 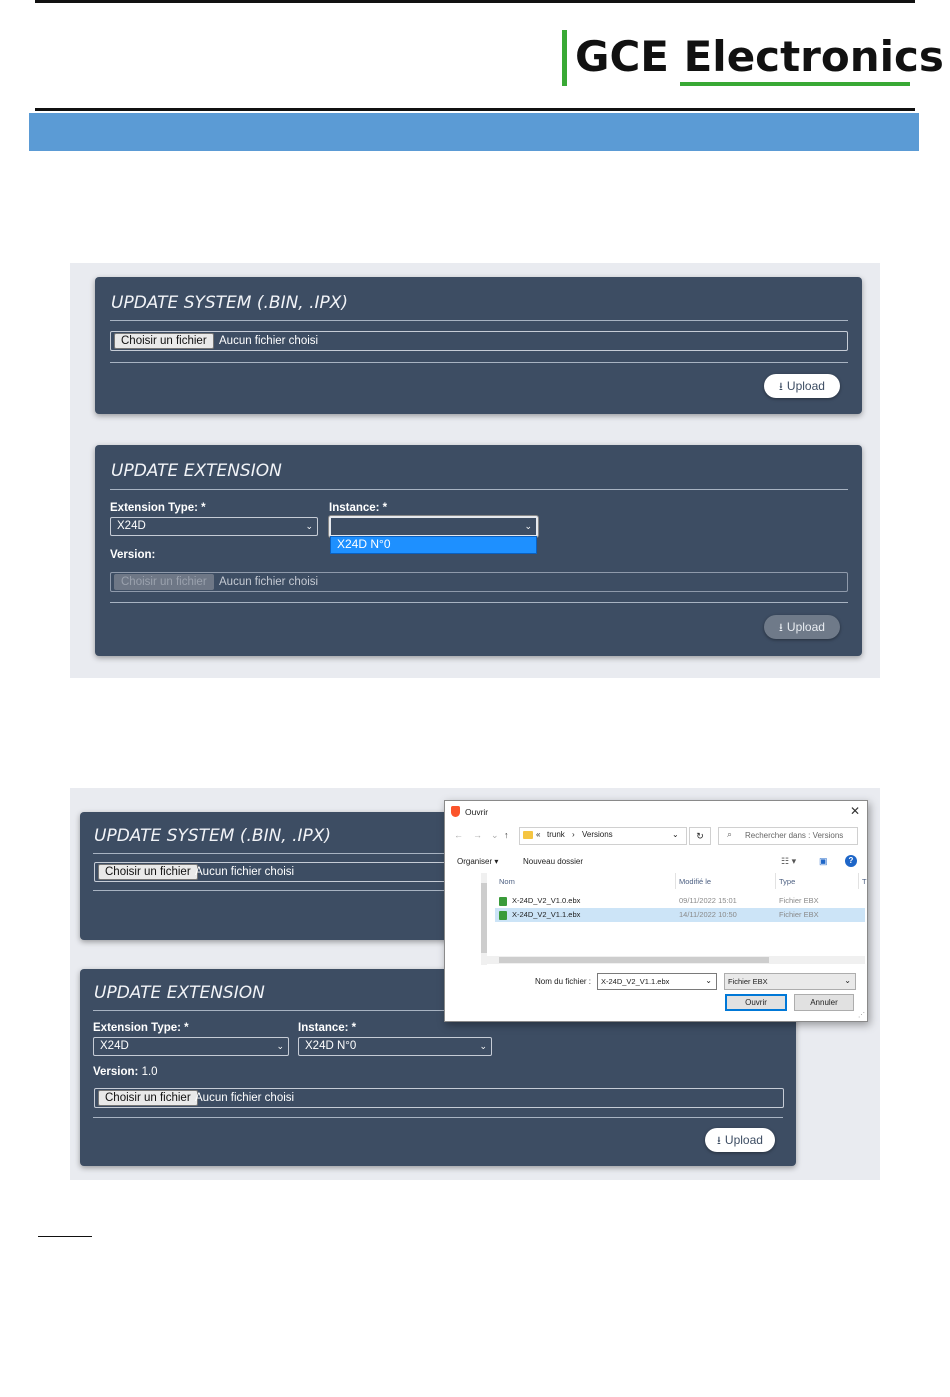 What do you see at coordinates (790, 981) in the screenshot?
I see `filetype-select: Fichier EBX ⌄` at bounding box center [790, 981].